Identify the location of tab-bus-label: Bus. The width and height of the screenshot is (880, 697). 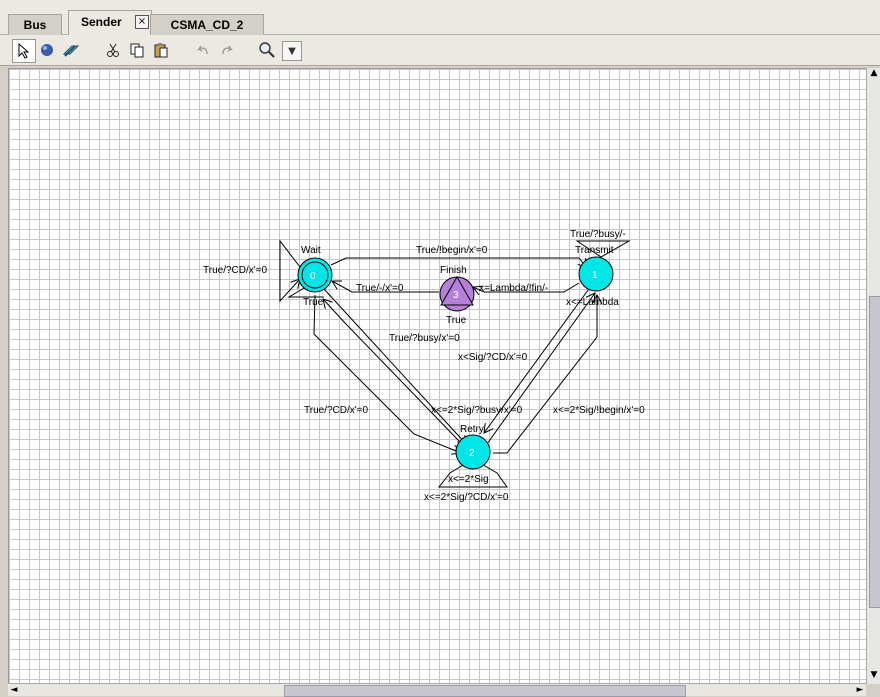
(35, 25).